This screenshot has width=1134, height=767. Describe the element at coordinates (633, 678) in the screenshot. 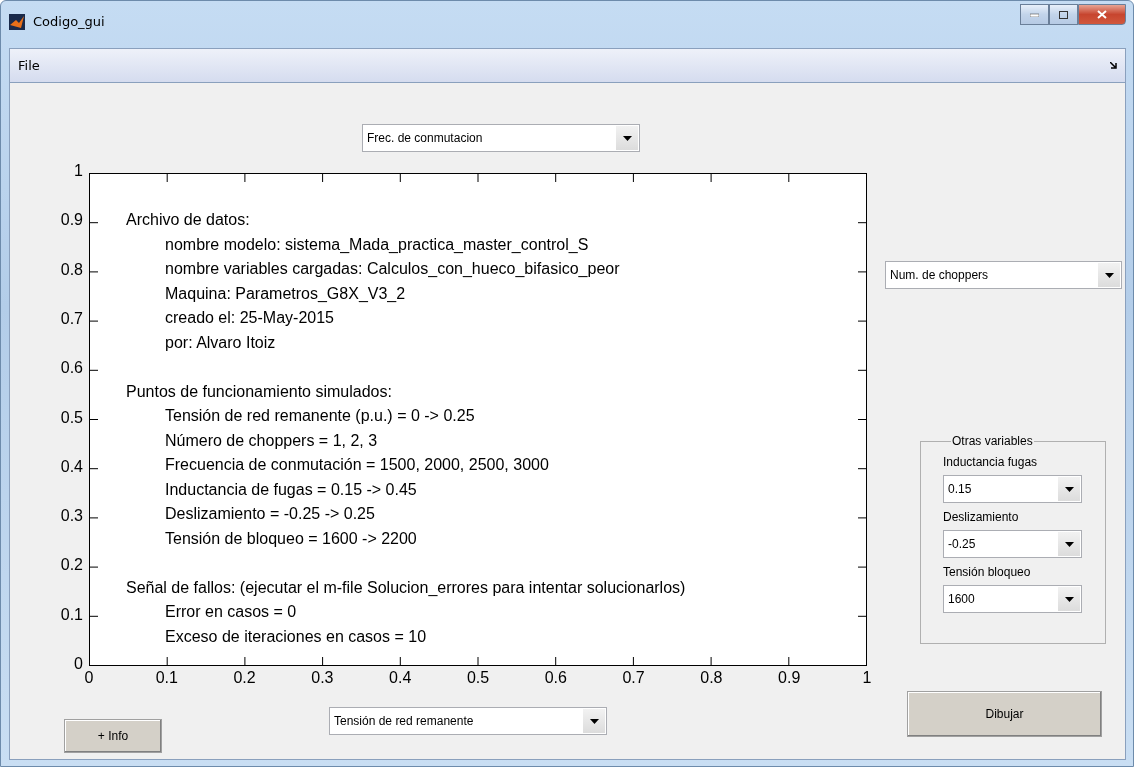

I see `x-tick-label: 0.7` at that location.